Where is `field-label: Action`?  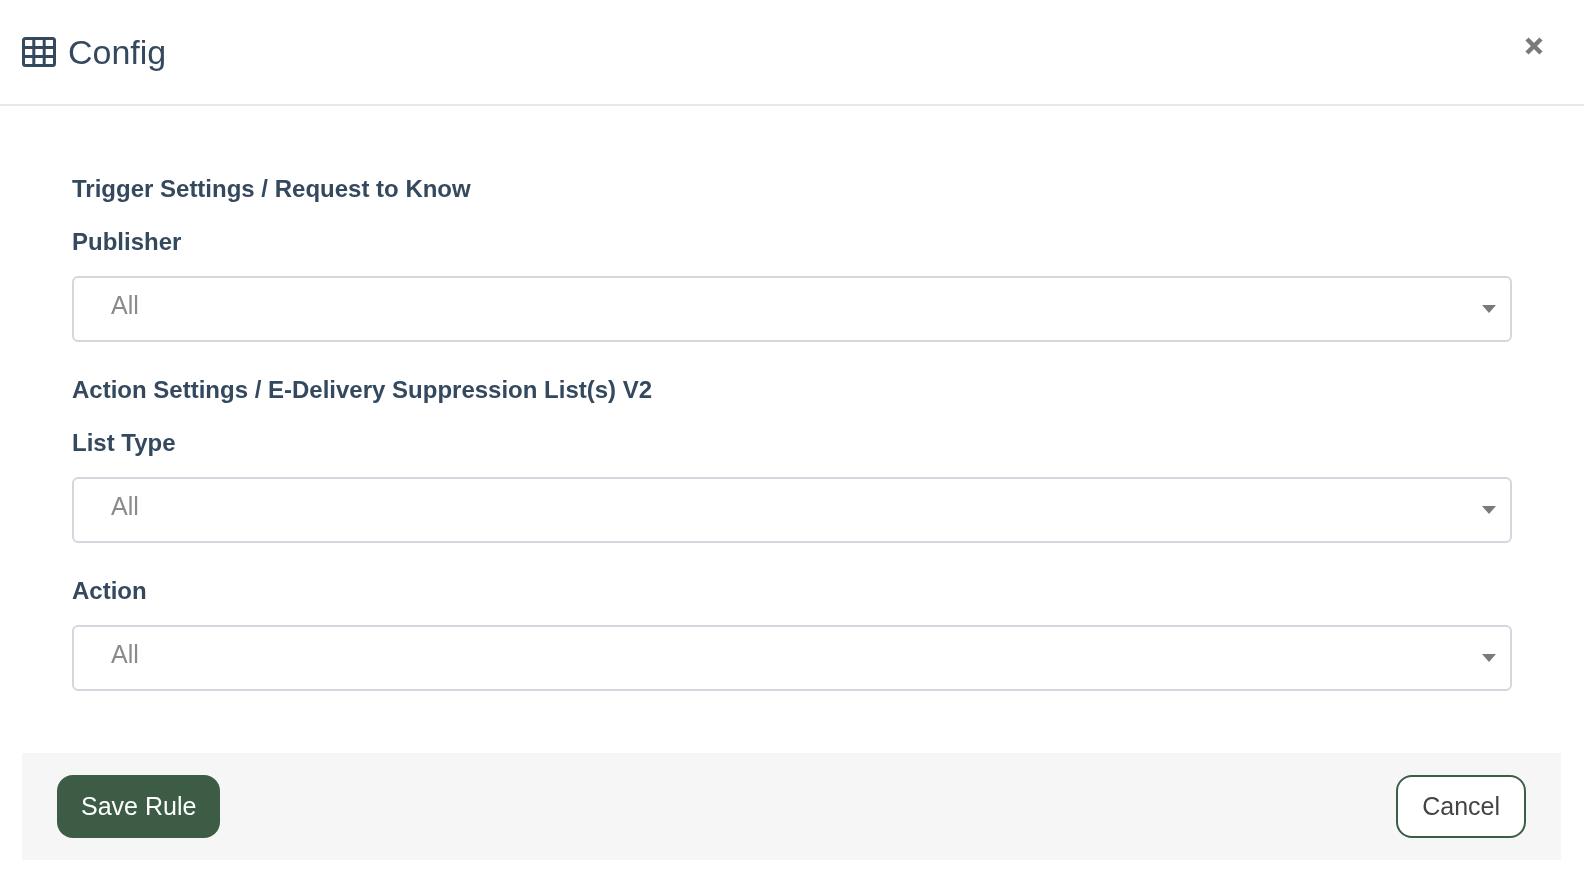 field-label: Action is located at coordinates (110, 591).